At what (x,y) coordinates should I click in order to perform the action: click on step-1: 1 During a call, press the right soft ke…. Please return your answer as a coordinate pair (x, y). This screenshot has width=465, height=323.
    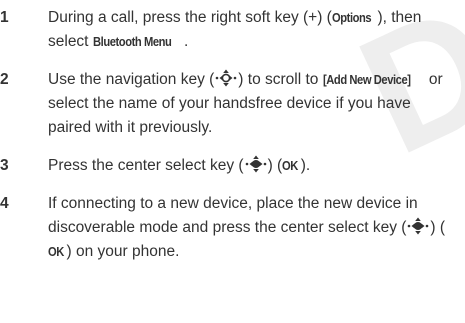
    Looking at the image, I should click on (232, 30).